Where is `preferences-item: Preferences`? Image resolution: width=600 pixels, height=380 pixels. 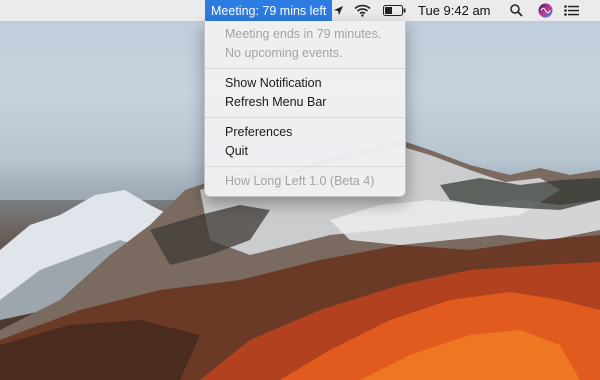 preferences-item: Preferences is located at coordinates (305, 132).